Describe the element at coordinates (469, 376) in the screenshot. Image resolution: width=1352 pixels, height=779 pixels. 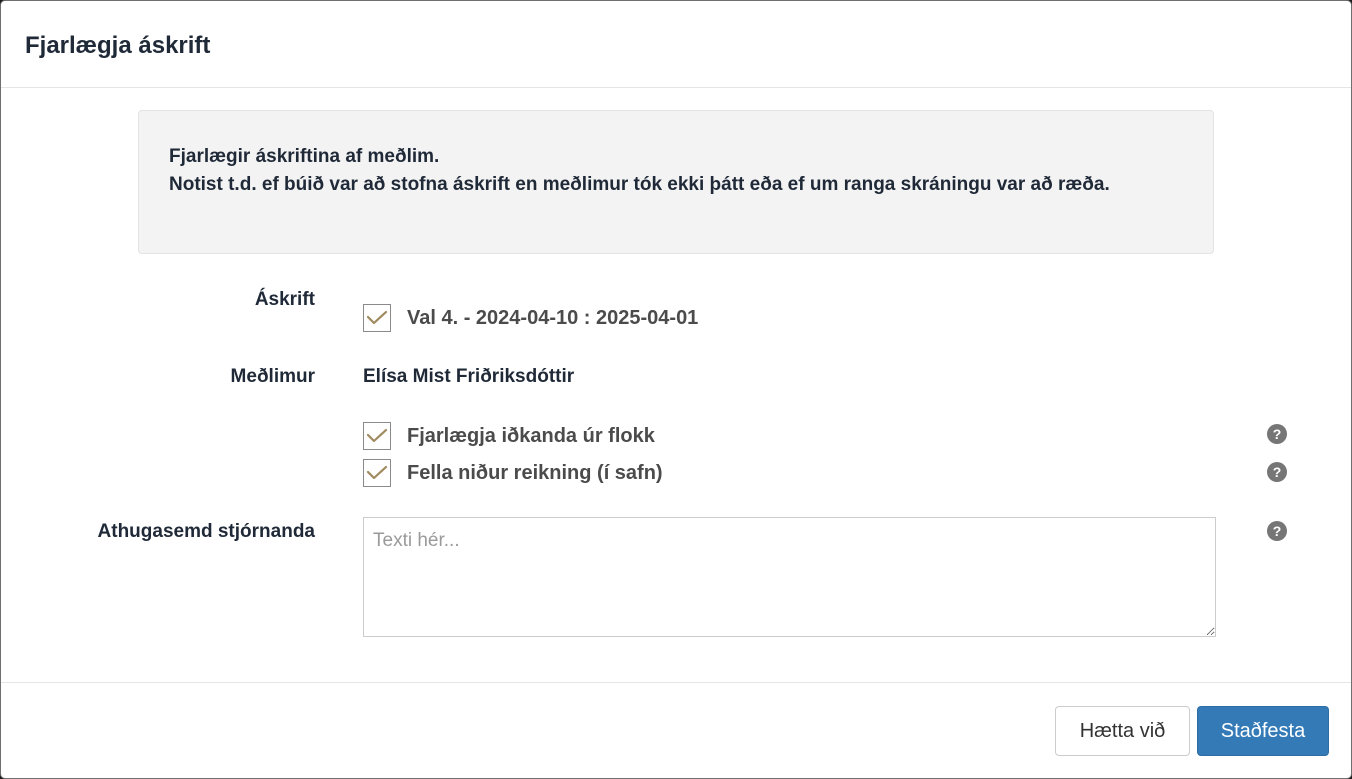
I see `member-name: Elísa Mist Friðriksdóttir` at that location.